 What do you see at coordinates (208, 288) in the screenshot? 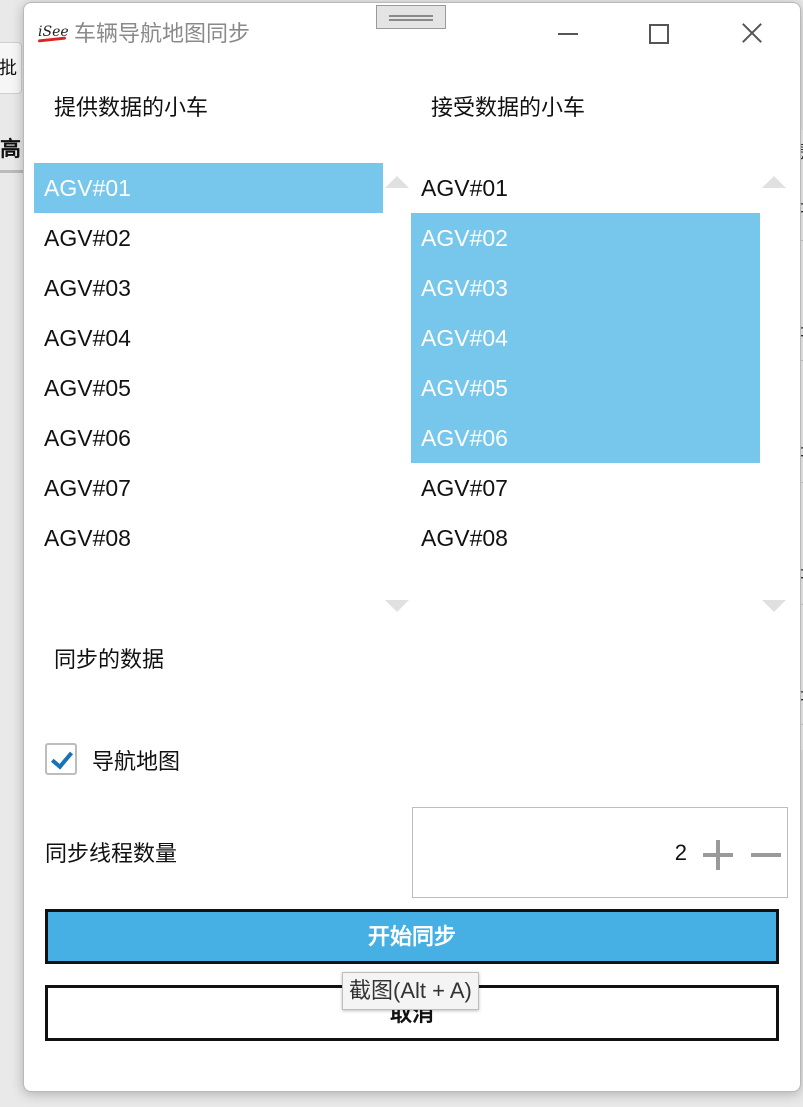
I see `source-list-item: AGV#03` at bounding box center [208, 288].